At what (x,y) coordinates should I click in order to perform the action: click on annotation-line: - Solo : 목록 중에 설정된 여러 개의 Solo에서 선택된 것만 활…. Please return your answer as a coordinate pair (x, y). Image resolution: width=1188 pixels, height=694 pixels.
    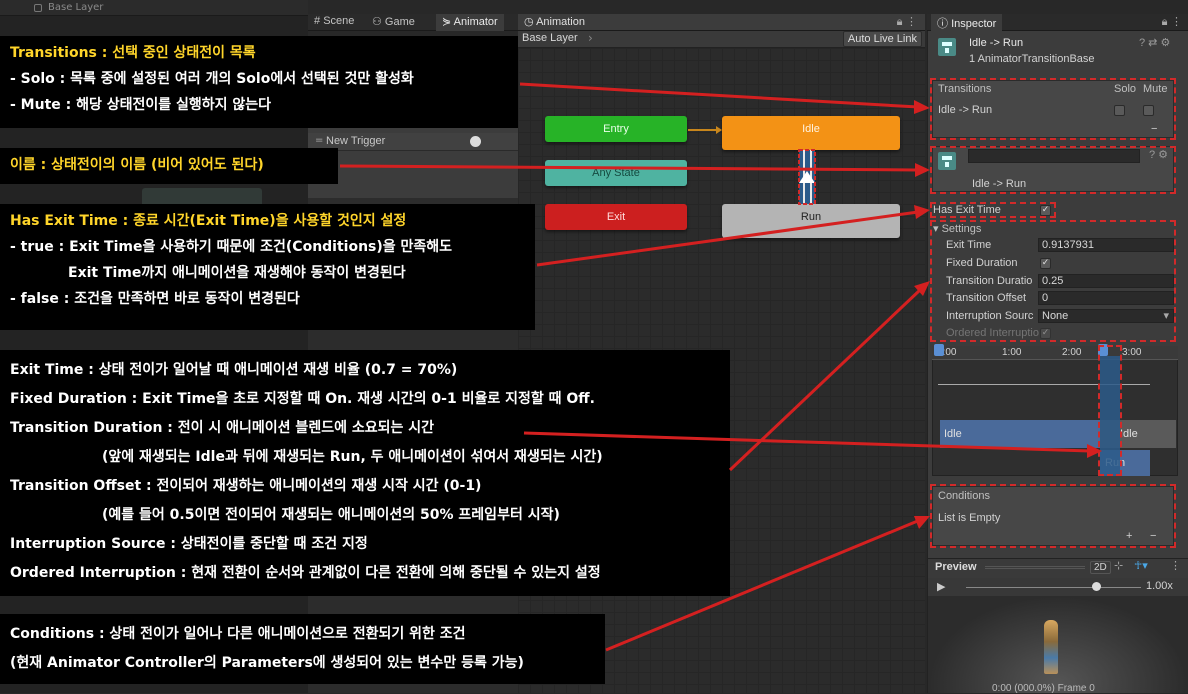
    Looking at the image, I should click on (212, 79).